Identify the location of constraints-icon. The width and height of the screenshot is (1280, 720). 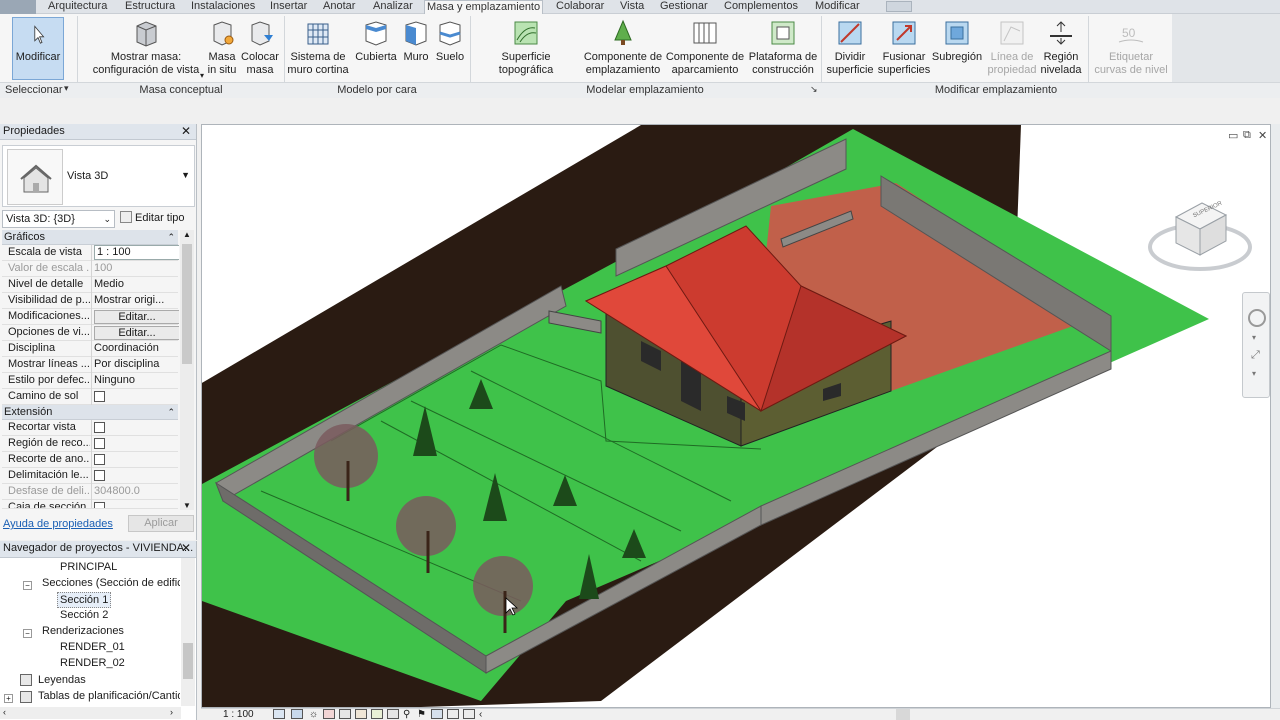
(469, 714).